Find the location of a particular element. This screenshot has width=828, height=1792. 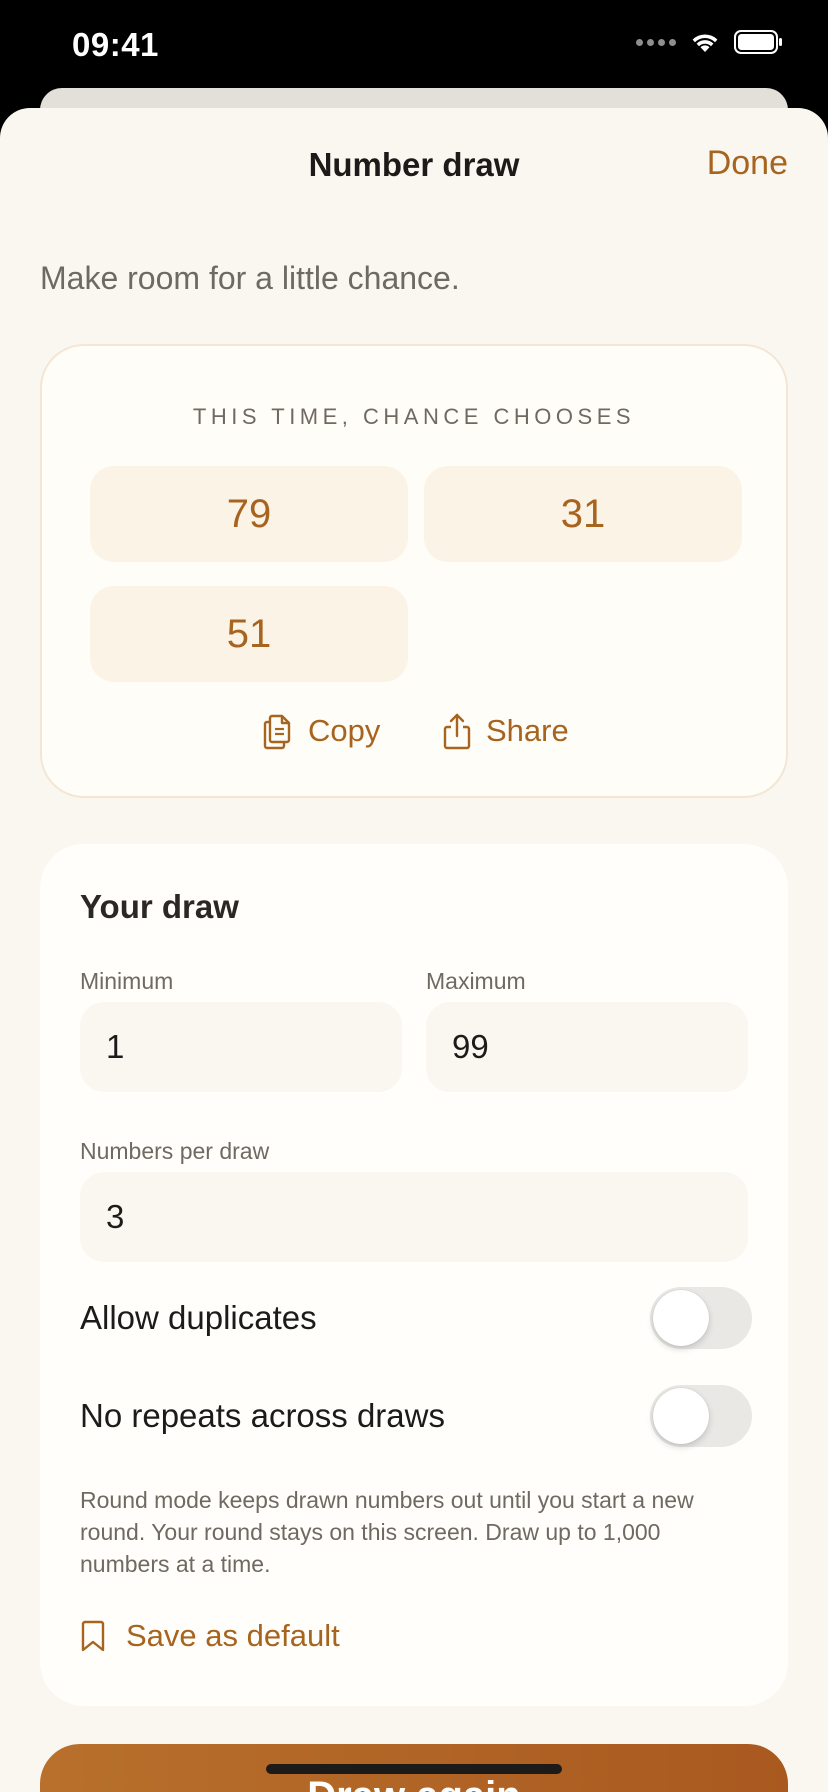

no-repeats-label: No repeats across draws is located at coordinates (262, 1415).